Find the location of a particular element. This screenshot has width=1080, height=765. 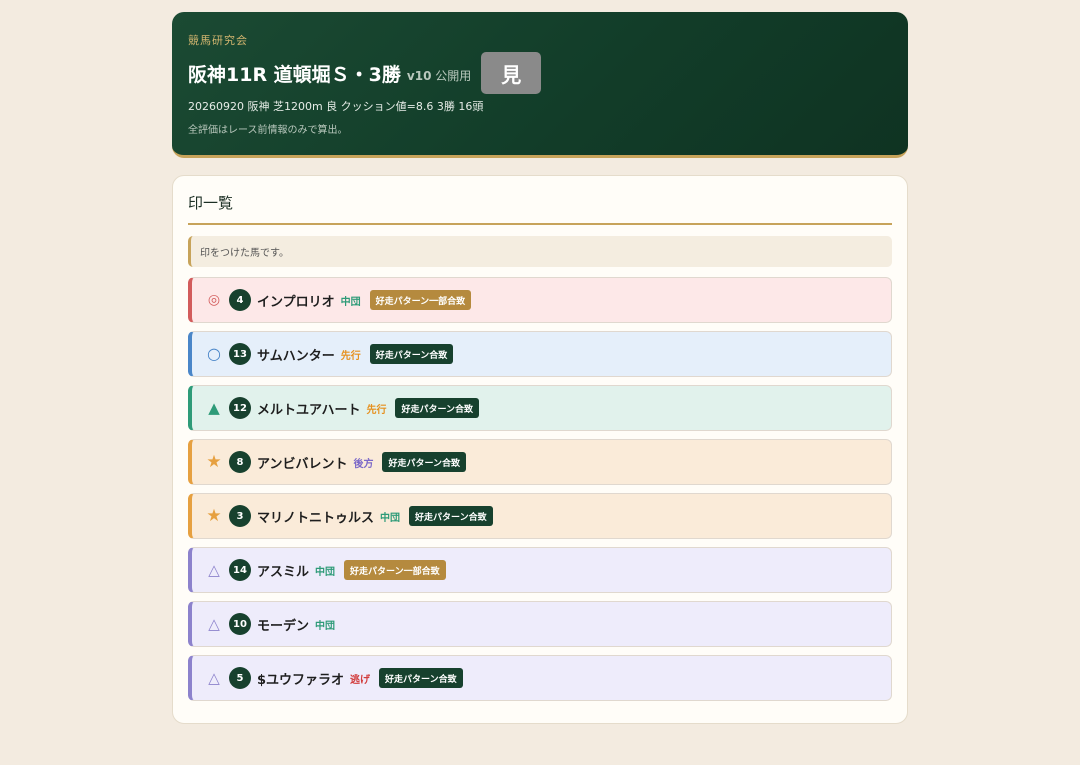

double-circle-mark-icon: ◎ is located at coordinates (214, 300).